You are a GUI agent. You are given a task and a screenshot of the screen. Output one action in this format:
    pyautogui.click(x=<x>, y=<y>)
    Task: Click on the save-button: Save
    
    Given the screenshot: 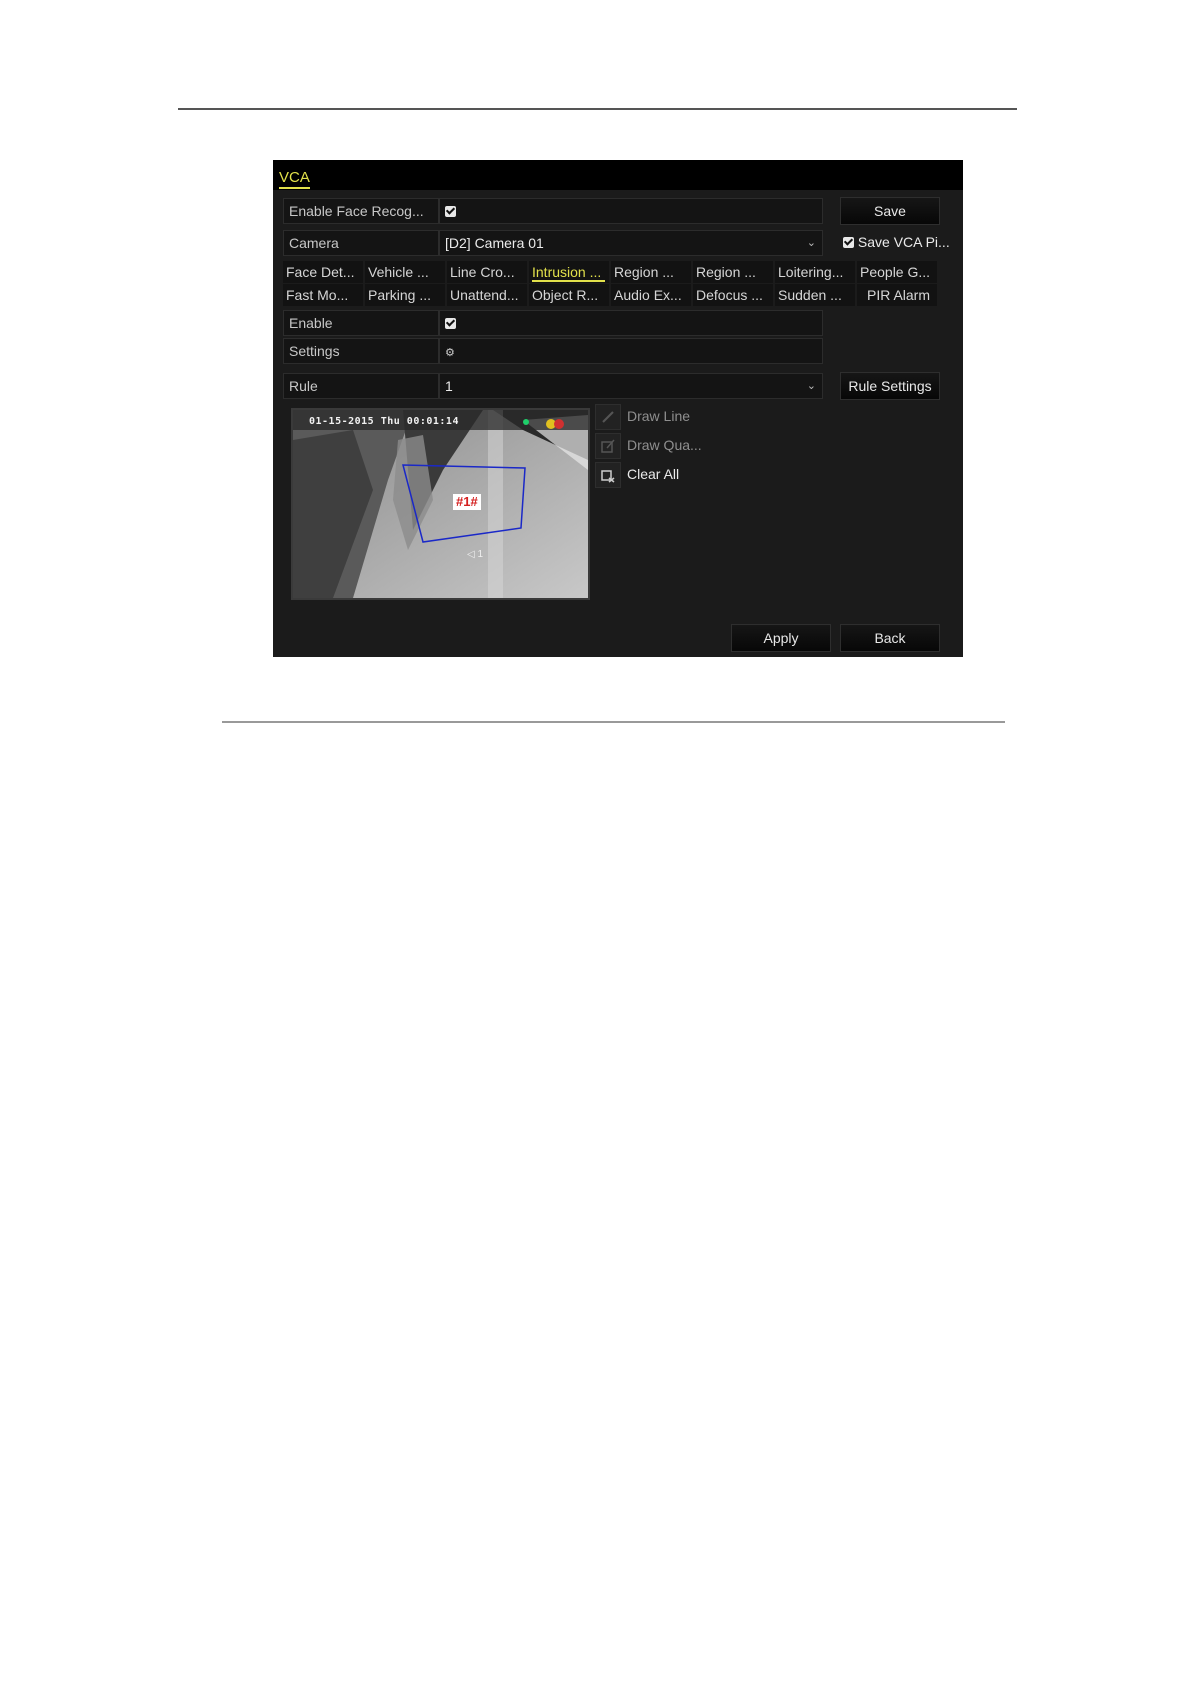 What is the action you would take?
    pyautogui.click(x=890, y=211)
    